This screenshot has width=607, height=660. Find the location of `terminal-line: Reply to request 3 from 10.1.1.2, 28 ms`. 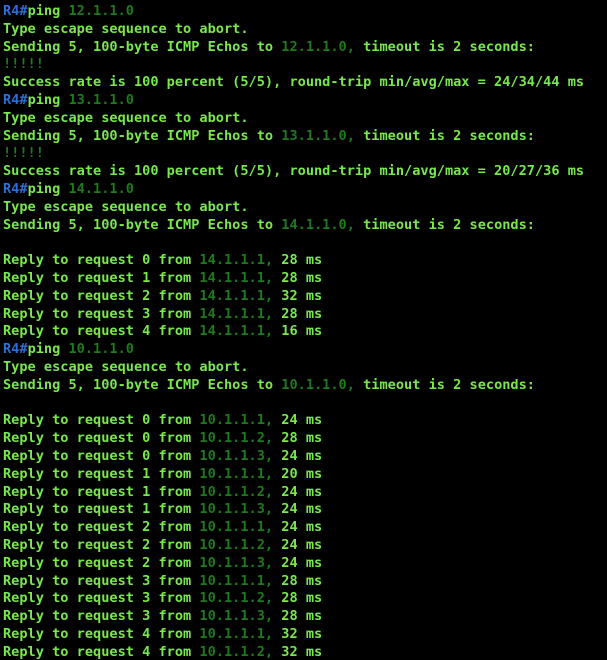

terminal-line: Reply to request 3 from 10.1.1.2, 28 ms is located at coordinates (305, 599).